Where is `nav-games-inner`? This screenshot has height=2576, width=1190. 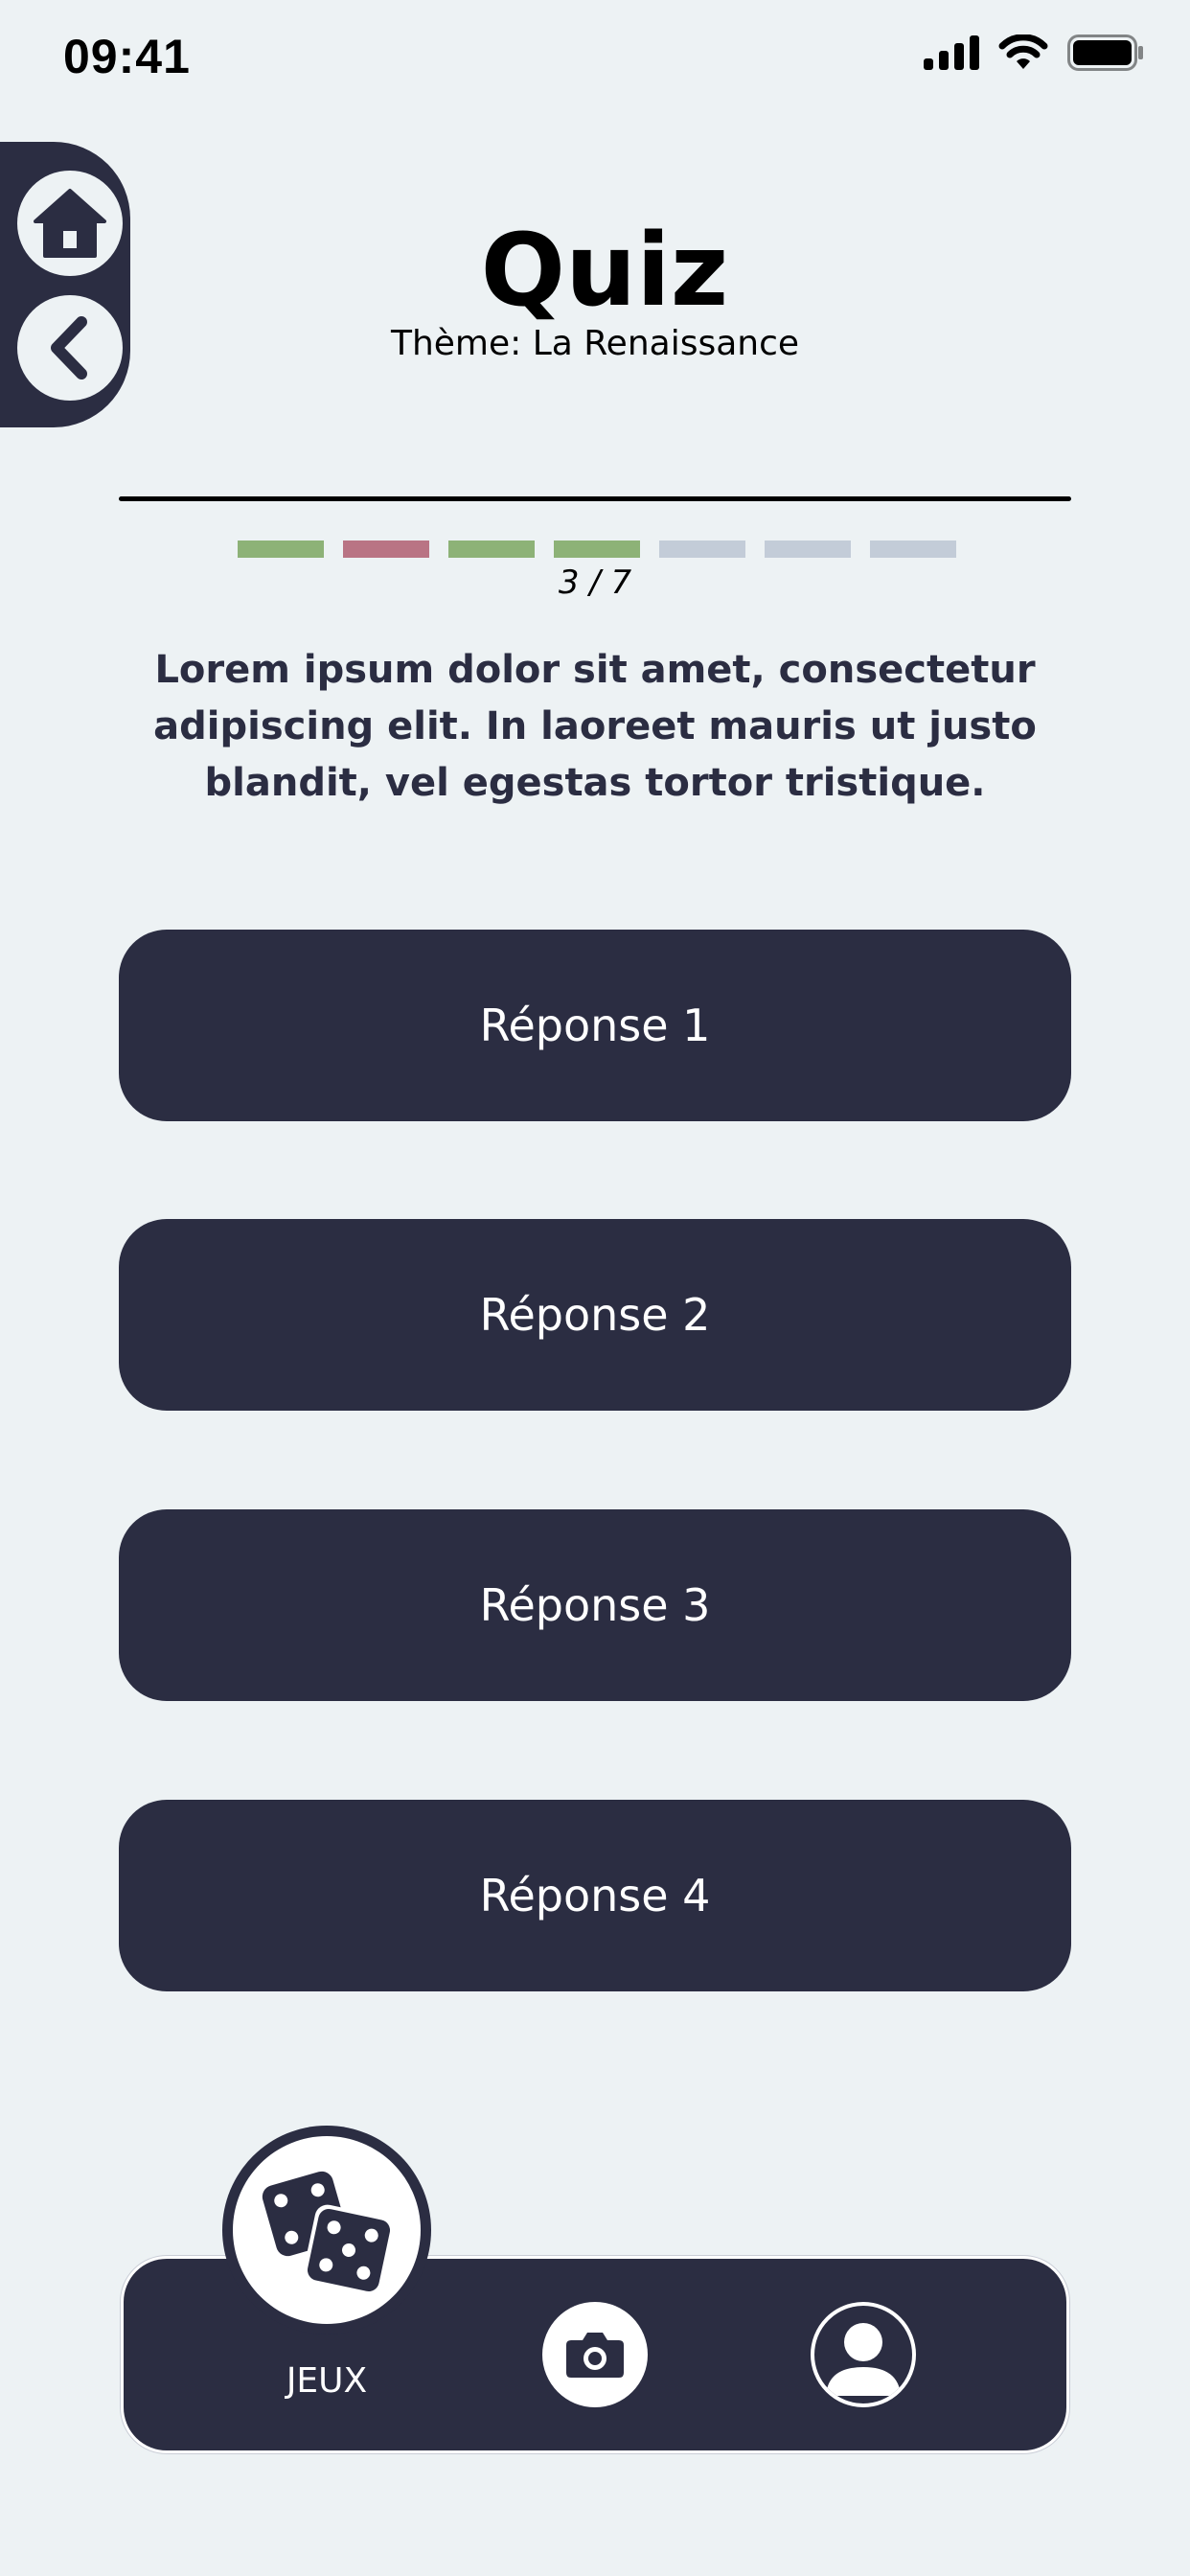
nav-games-inner is located at coordinates (327, 2230).